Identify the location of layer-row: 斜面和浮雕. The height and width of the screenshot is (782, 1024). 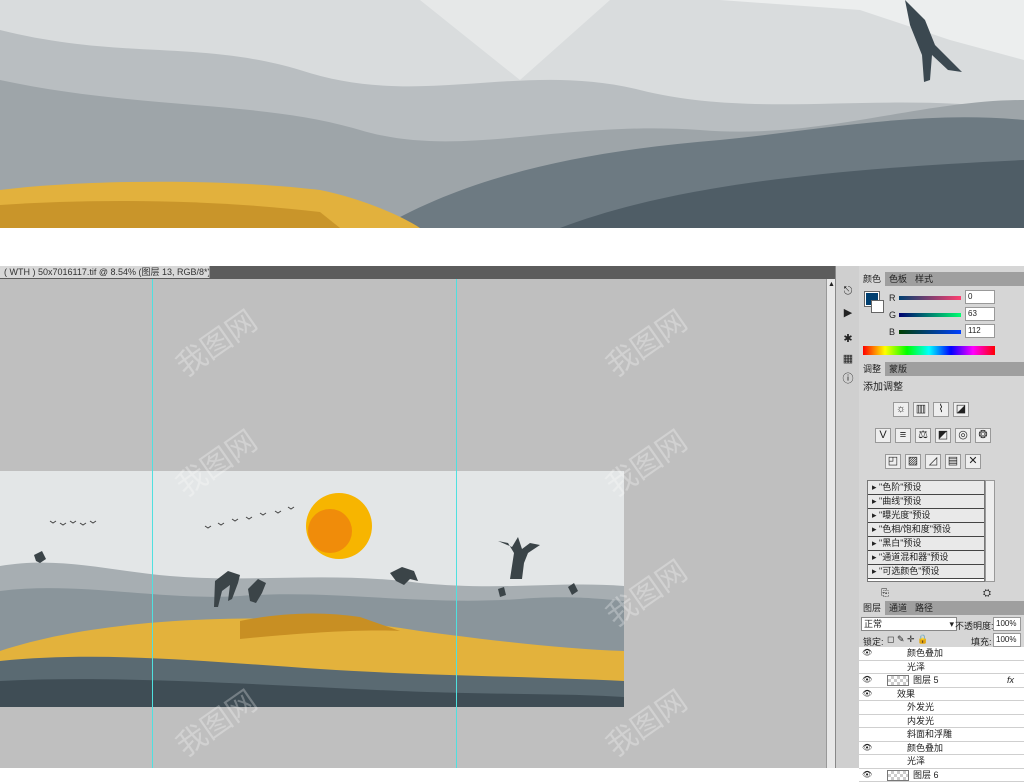
(941, 735).